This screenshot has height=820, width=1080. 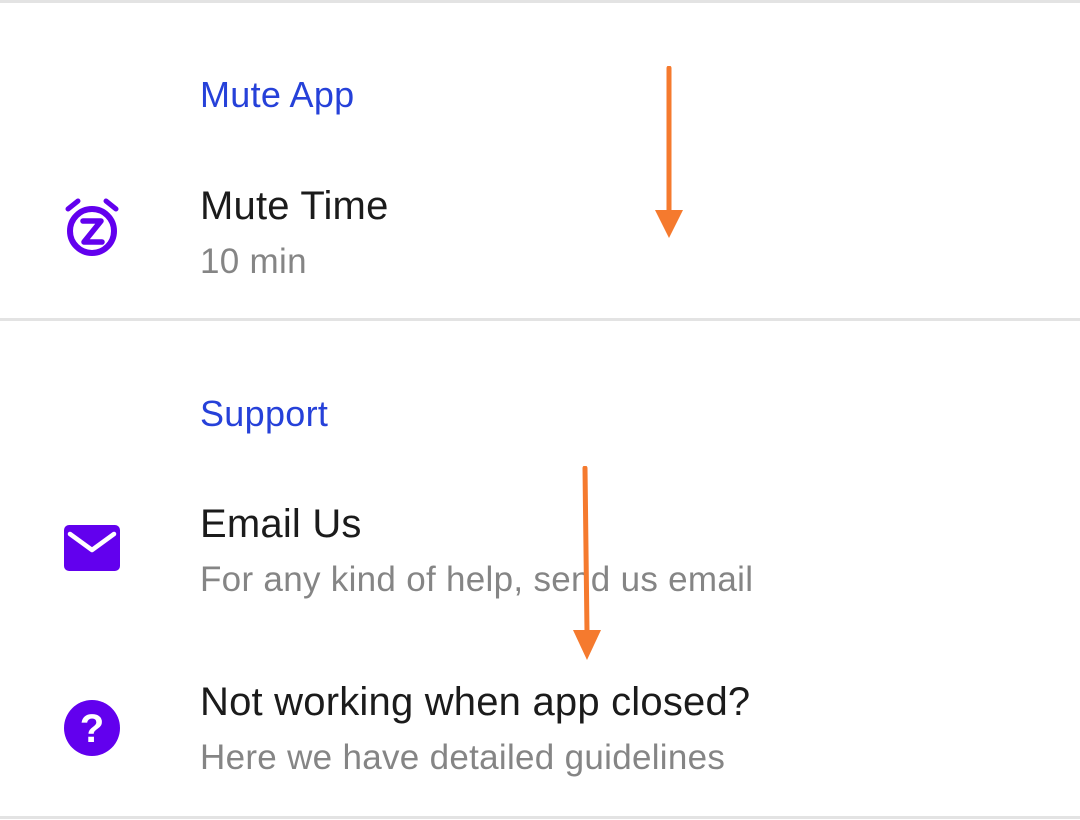 I want to click on setting-item-title: Mute Time, so click(x=294, y=206).